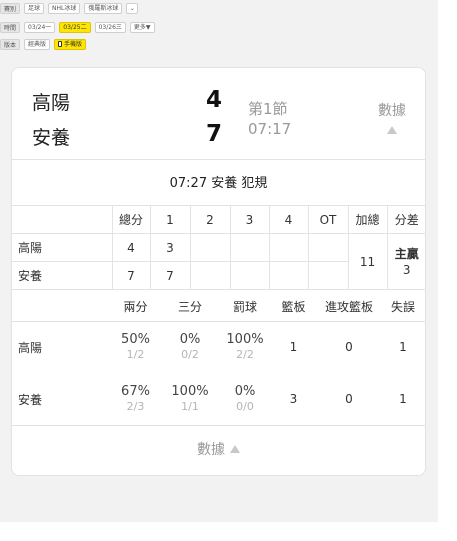  What do you see at coordinates (218, 183) in the screenshot?
I see `latest-event: 07:27 安養 犯規` at bounding box center [218, 183].